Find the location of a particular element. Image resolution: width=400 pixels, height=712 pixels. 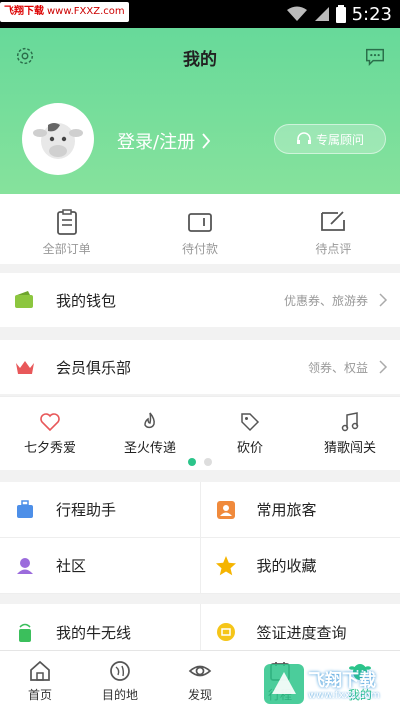

carousel-pager is located at coordinates (200, 462).